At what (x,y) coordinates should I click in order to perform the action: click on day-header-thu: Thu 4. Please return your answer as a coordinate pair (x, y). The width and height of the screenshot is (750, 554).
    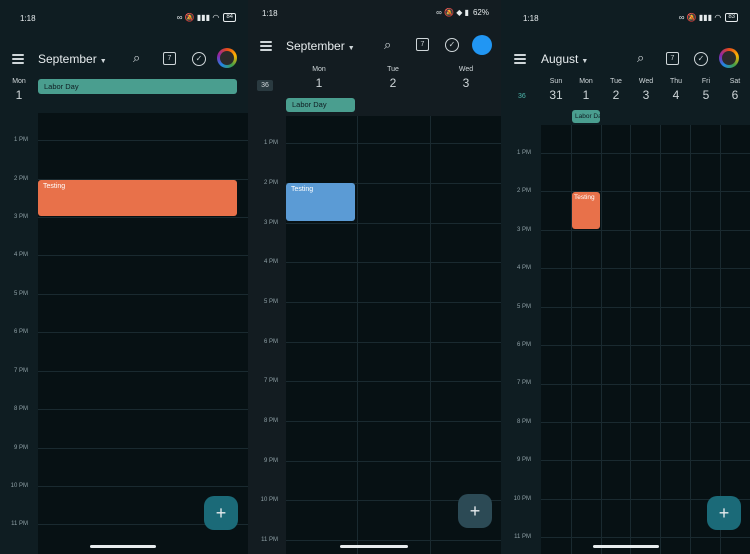
    Looking at the image, I should click on (676, 90).